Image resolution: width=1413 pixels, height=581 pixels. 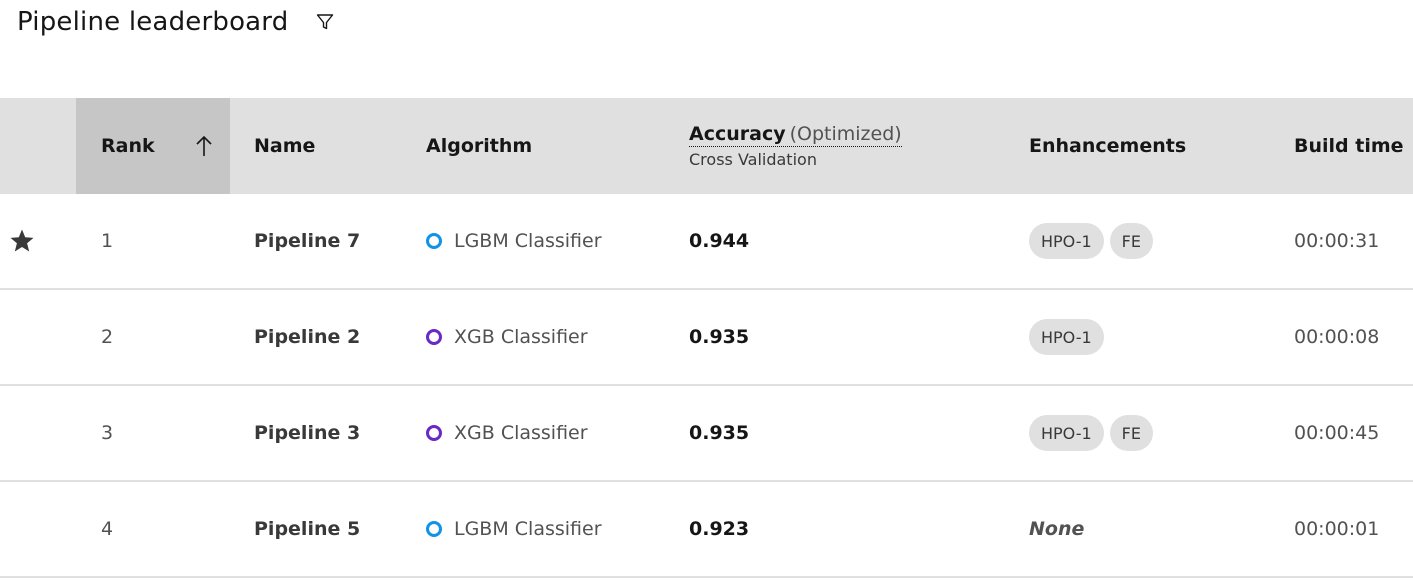 What do you see at coordinates (534, 146) in the screenshot?
I see `header-algorithm: Algorithm` at bounding box center [534, 146].